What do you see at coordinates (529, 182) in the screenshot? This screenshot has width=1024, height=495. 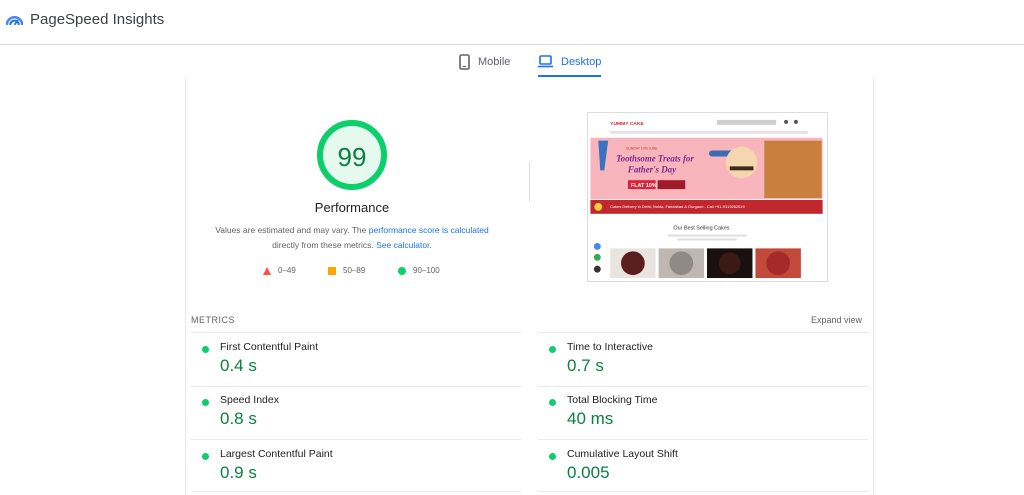 I see `vertical-divider` at bounding box center [529, 182].